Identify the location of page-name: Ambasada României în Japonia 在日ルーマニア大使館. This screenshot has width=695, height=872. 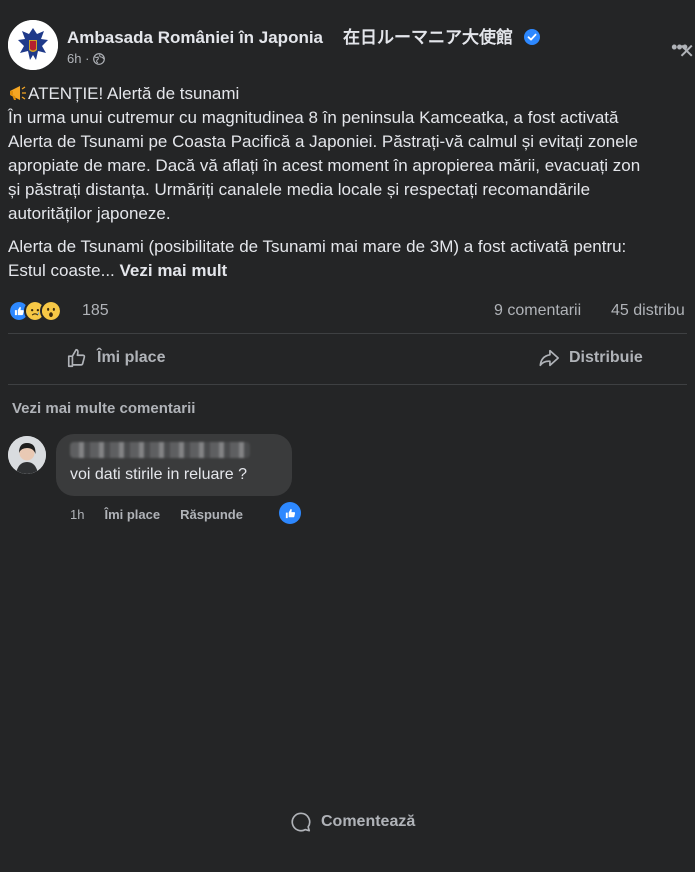
(303, 35).